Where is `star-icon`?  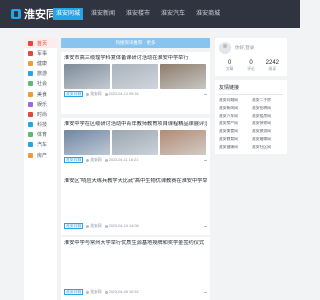 star-icon is located at coordinates (30, 114).